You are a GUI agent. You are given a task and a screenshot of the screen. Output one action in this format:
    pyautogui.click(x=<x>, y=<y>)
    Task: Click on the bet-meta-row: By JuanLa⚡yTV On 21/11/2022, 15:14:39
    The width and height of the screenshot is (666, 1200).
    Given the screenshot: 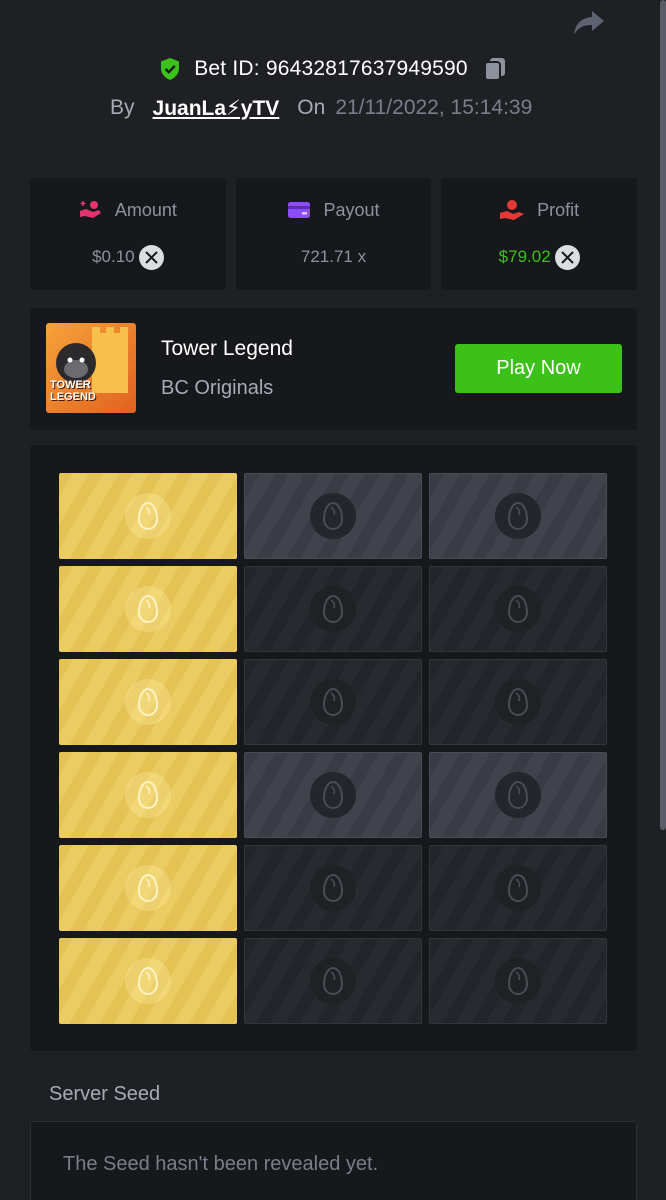 What is the action you would take?
    pyautogui.click(x=321, y=108)
    